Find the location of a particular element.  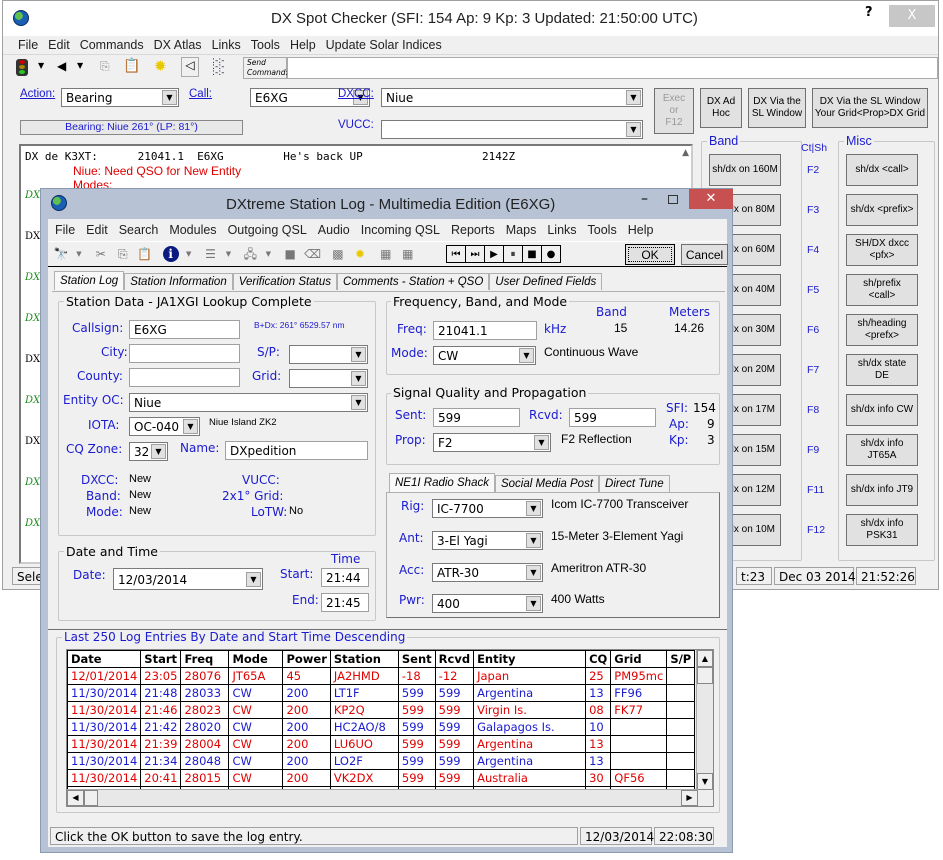

close-button: X is located at coordinates (912, 16).